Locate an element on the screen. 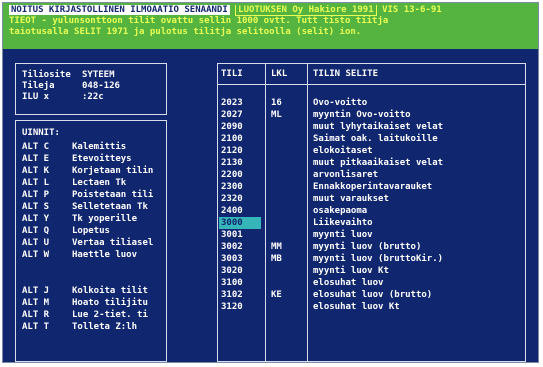  menu-item-label: Tolleta Z:lh is located at coordinates (105, 327).